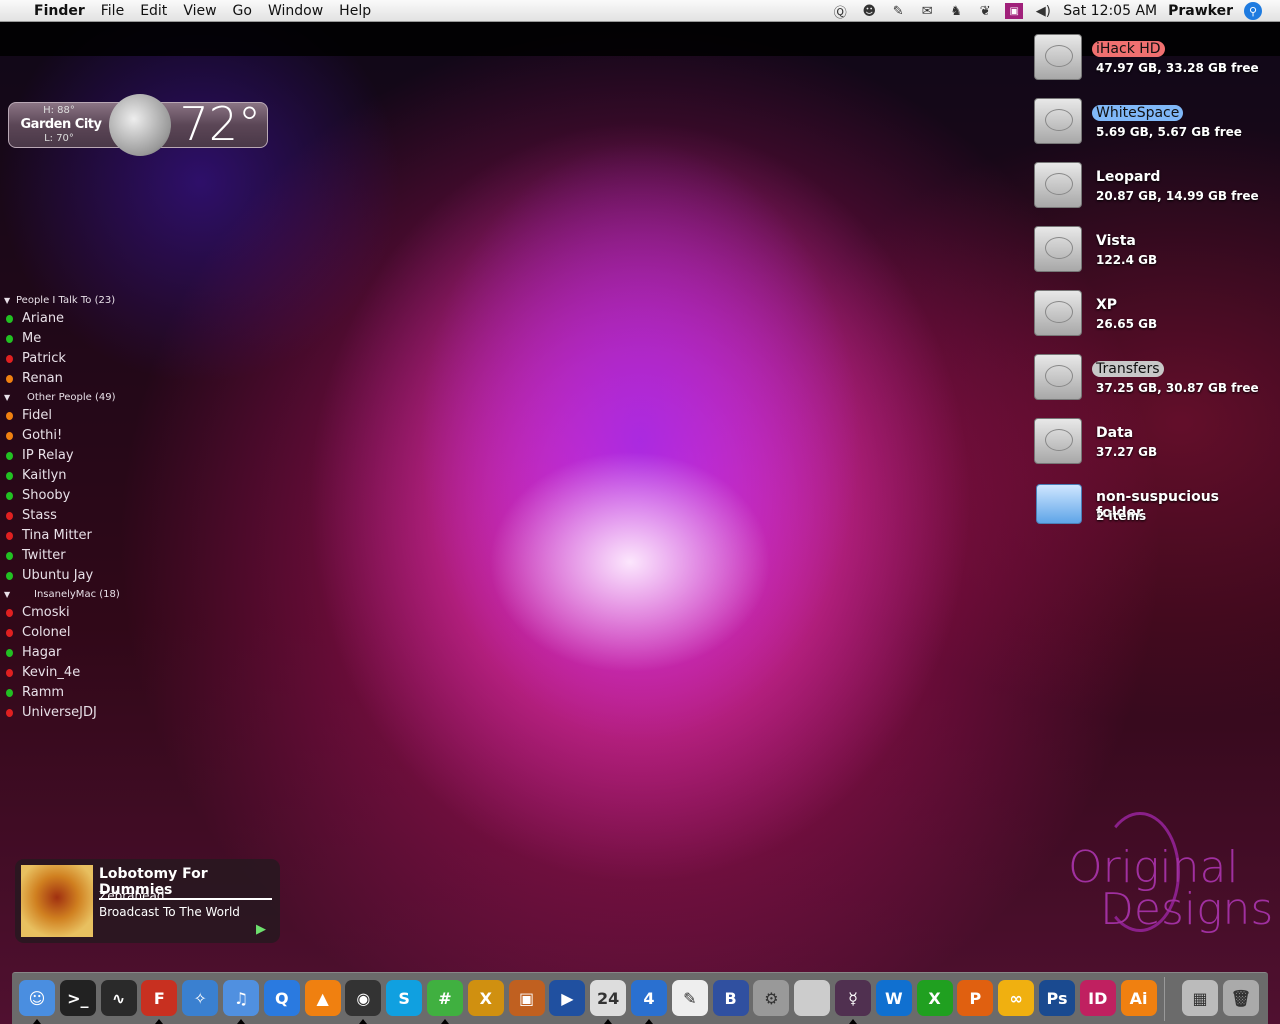 The image size is (1280, 1024). I want to click on user-menu: Prawker, so click(1200, 11).